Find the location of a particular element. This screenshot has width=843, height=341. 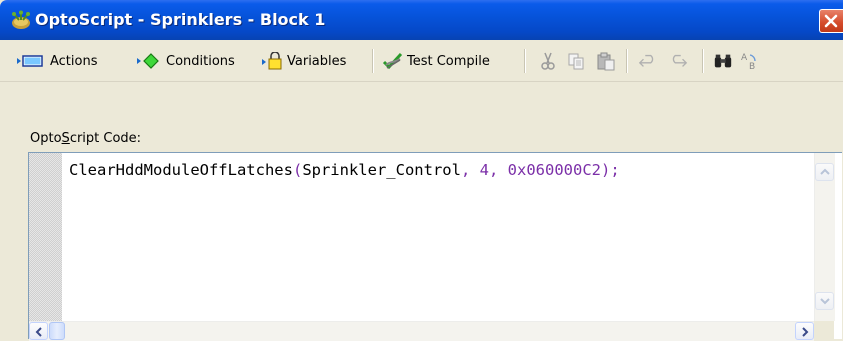

variables-button: Variables is located at coordinates (304, 61).